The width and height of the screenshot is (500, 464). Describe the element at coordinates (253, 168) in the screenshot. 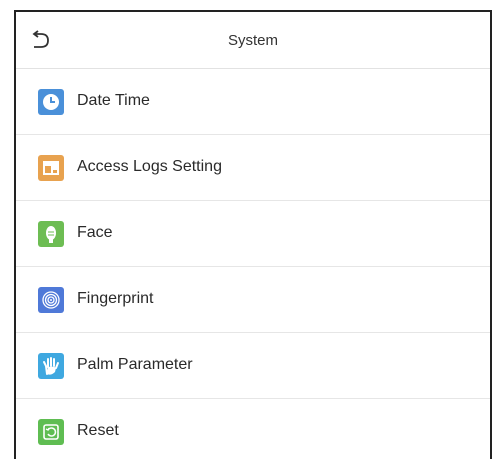

I see `menu-item-access-logs-setting: Access Logs Setting` at that location.